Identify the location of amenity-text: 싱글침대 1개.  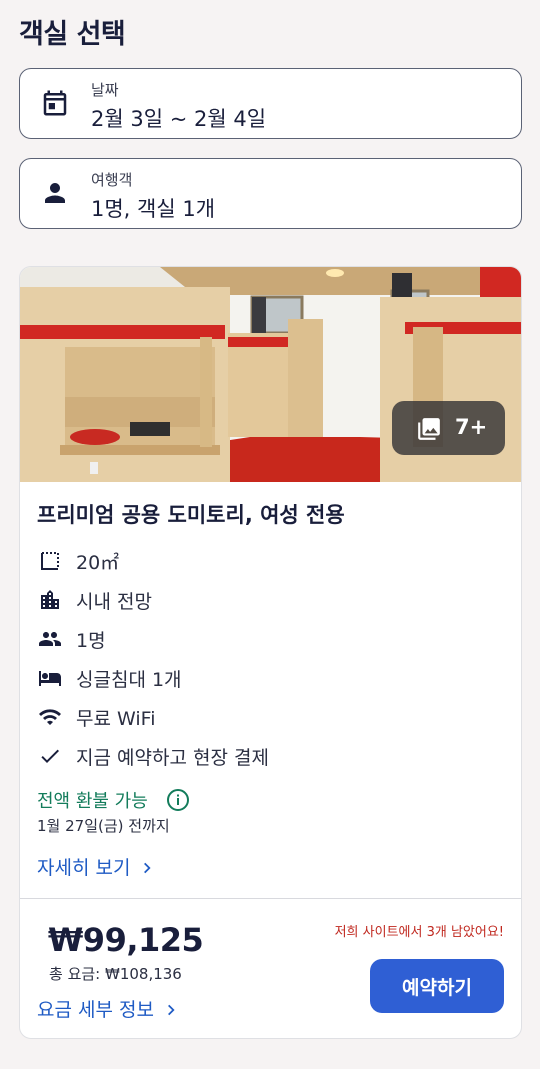
(129, 680).